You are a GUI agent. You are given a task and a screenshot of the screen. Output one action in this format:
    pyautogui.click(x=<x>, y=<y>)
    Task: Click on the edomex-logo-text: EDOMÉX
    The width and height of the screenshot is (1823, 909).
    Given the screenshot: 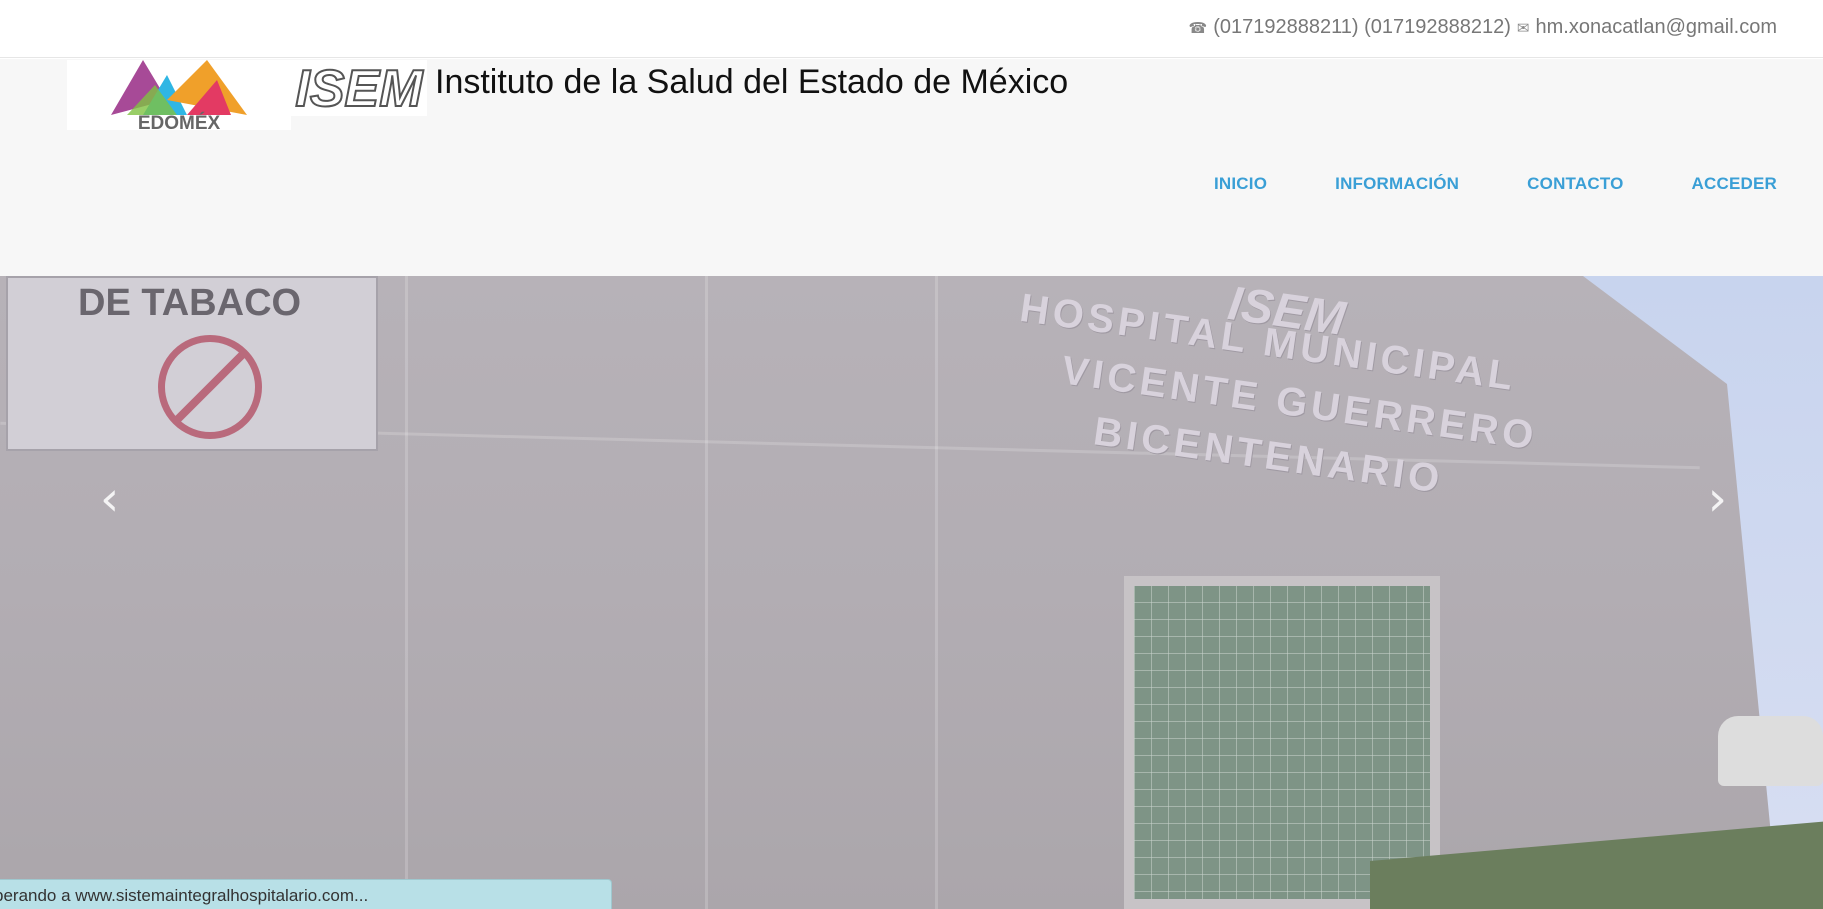 What is the action you would take?
    pyautogui.click(x=179, y=121)
    